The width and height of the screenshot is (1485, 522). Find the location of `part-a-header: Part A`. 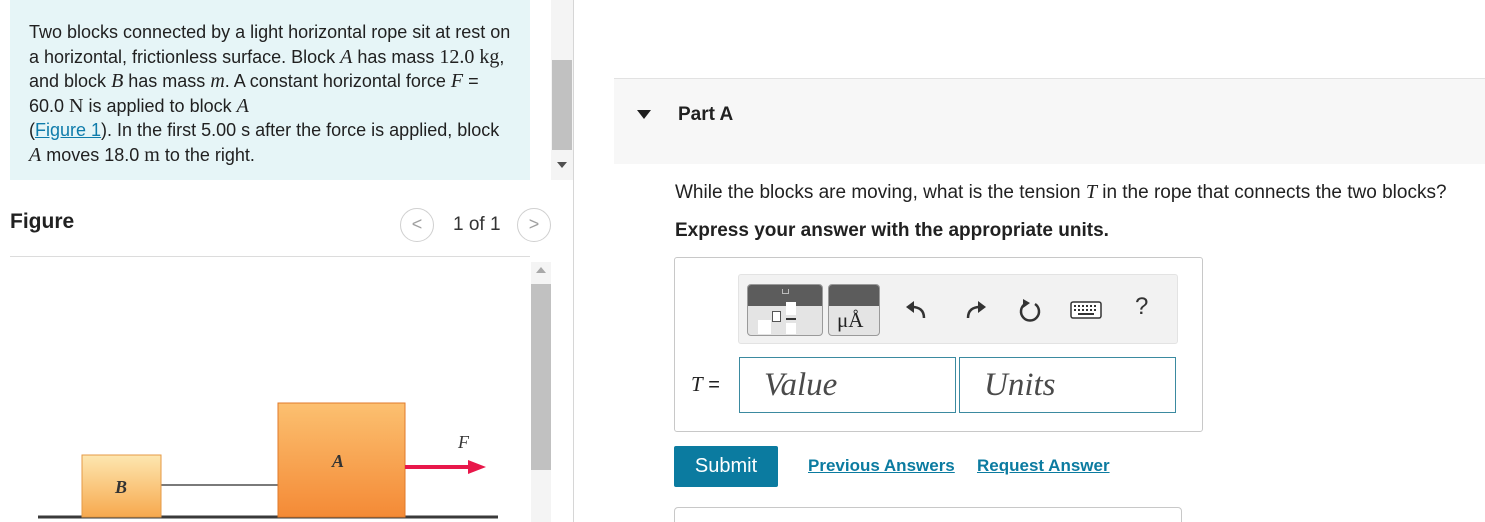

part-a-header: Part A is located at coordinates (1049, 121).